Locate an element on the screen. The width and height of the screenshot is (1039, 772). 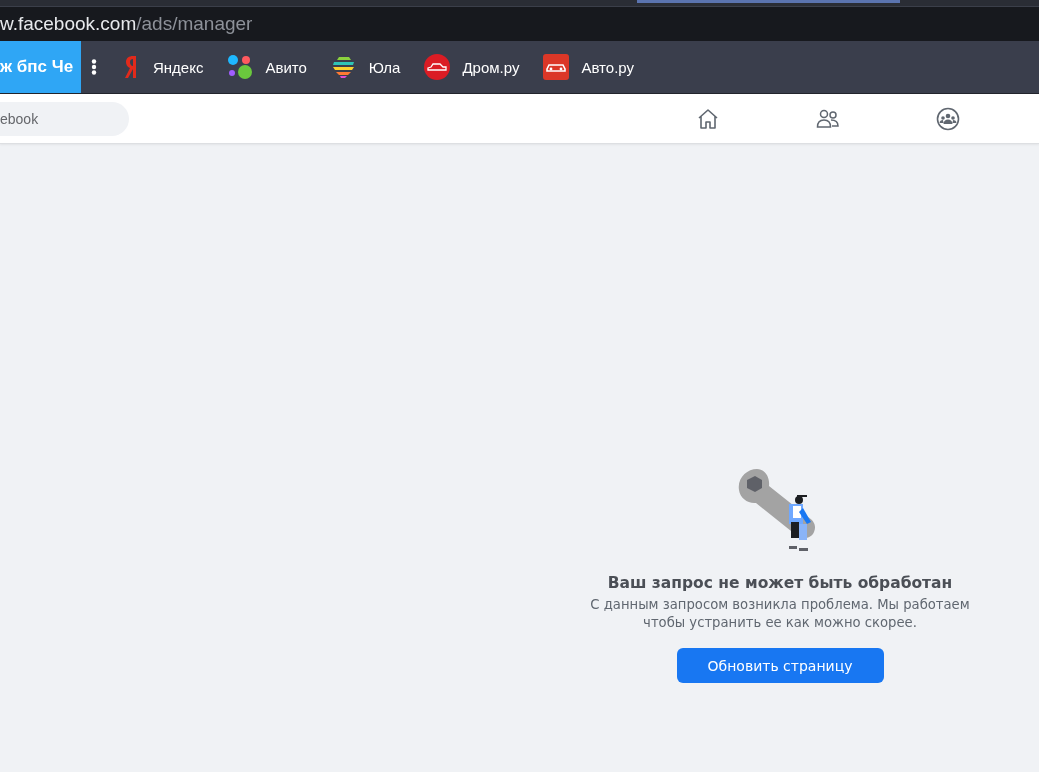
error-message: С данным запросом возникла проблема. Мы работаем чтобы устранить ее как можно скорее. is located at coordinates (780, 614).